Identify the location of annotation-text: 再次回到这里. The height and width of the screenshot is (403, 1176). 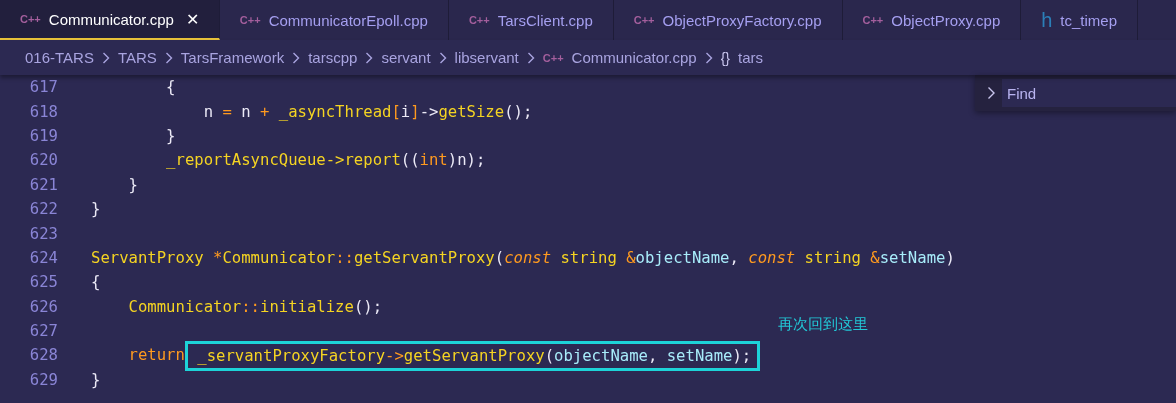
(823, 324).